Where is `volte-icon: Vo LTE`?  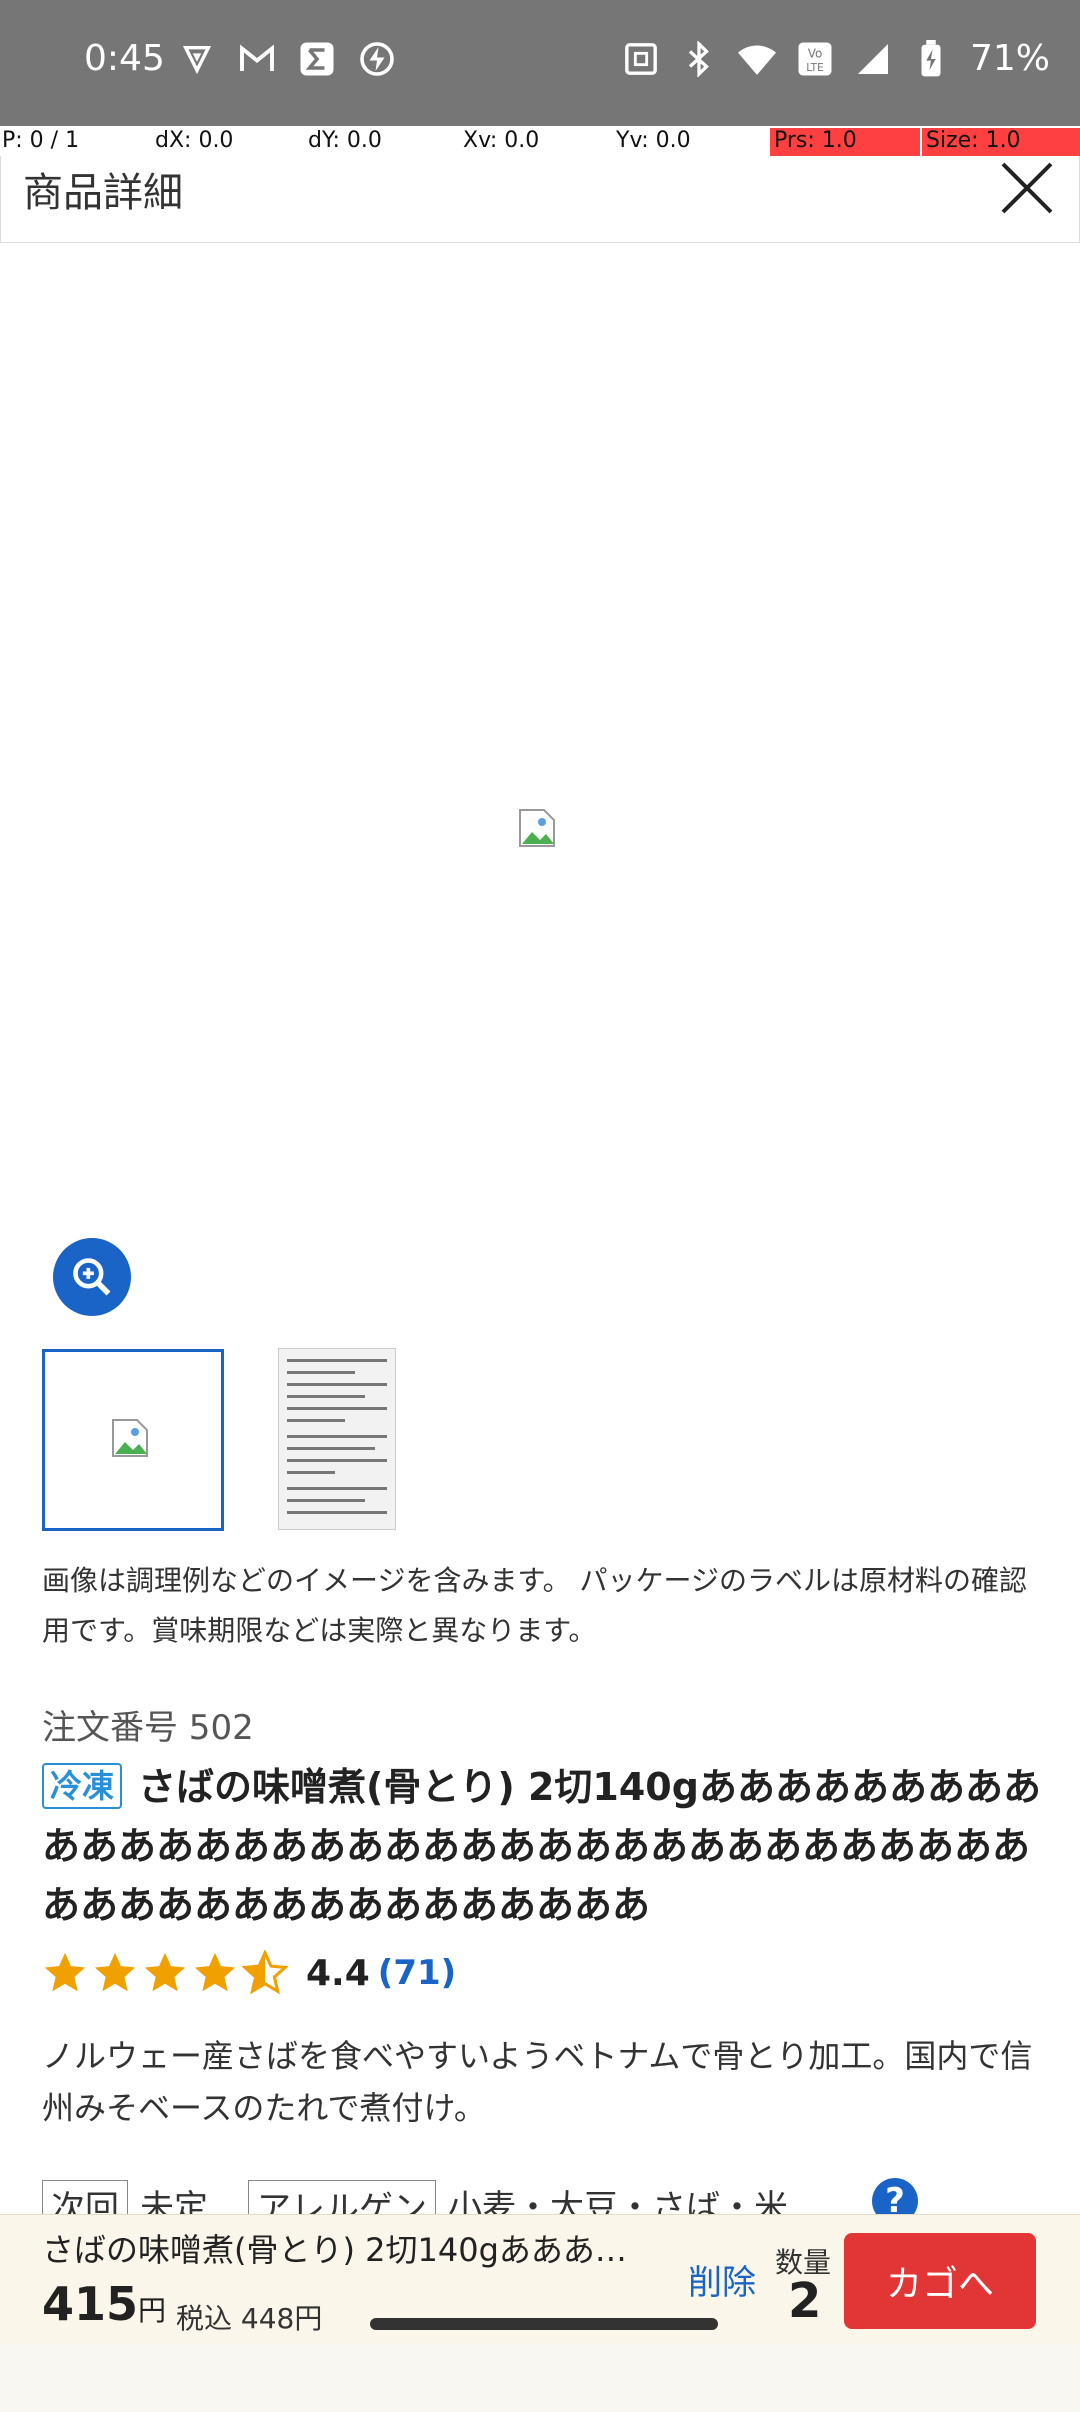 volte-icon: Vo LTE is located at coordinates (815, 59).